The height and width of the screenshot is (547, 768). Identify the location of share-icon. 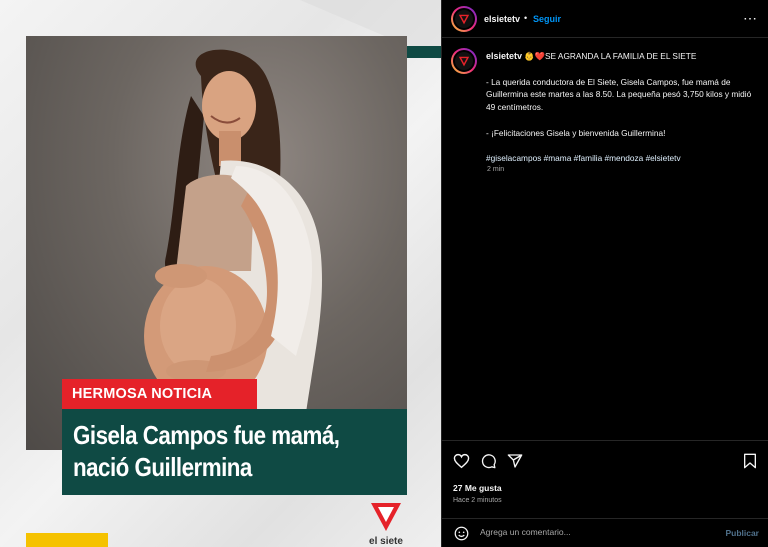
(515, 463).